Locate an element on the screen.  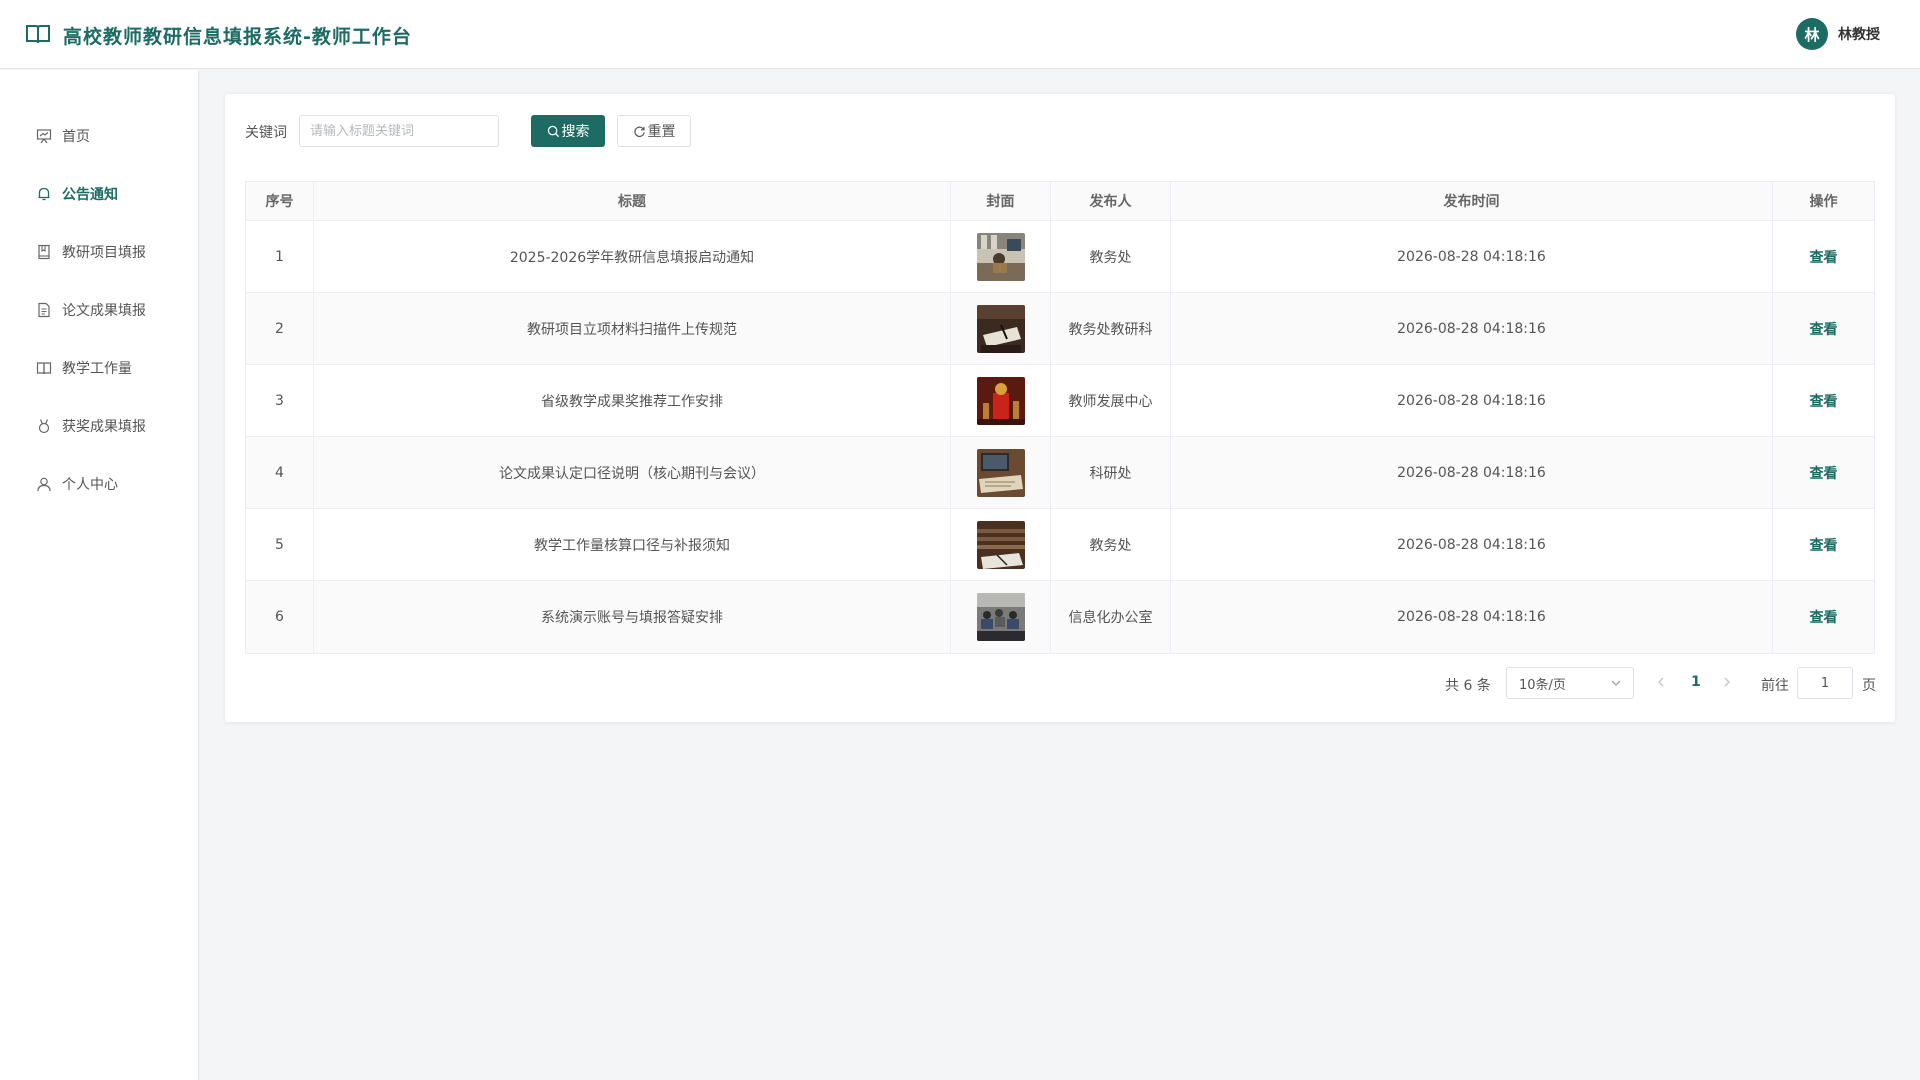
top-header: 高校教师教研信息填报系统-教师工作台 林 林教授 is located at coordinates (960, 34).